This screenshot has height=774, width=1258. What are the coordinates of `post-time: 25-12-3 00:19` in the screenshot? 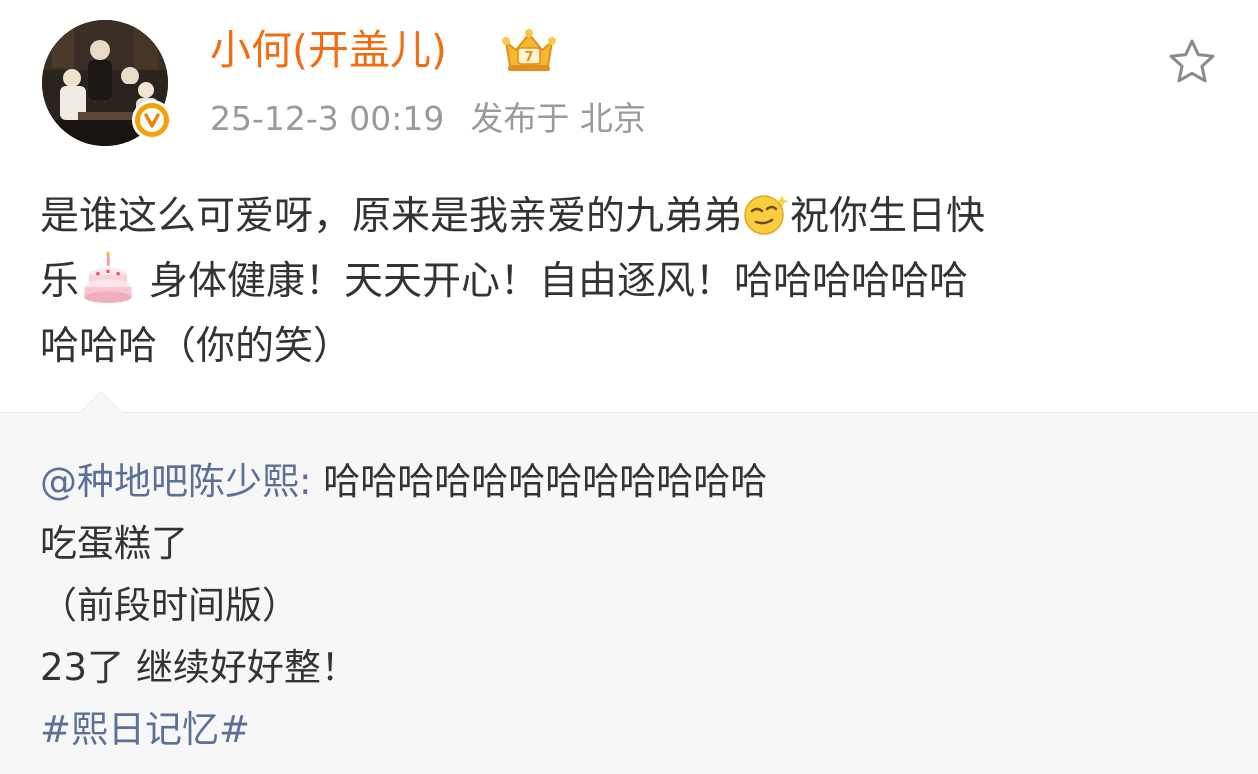 It's located at (327, 118).